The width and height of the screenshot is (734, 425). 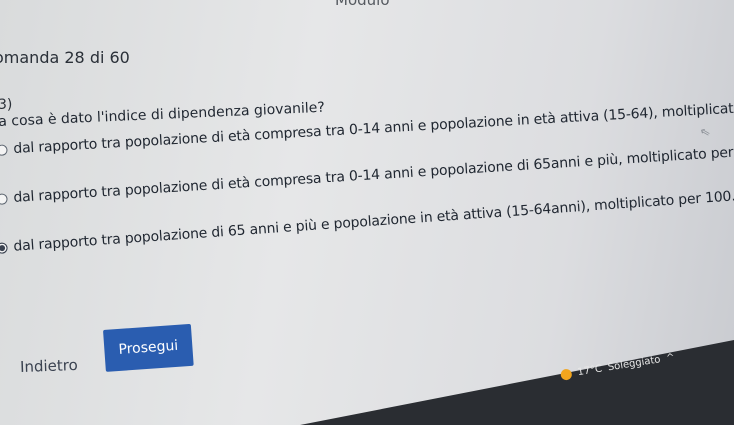 I want to click on mouse-cursor-icon: ⇖, so click(x=705, y=132).